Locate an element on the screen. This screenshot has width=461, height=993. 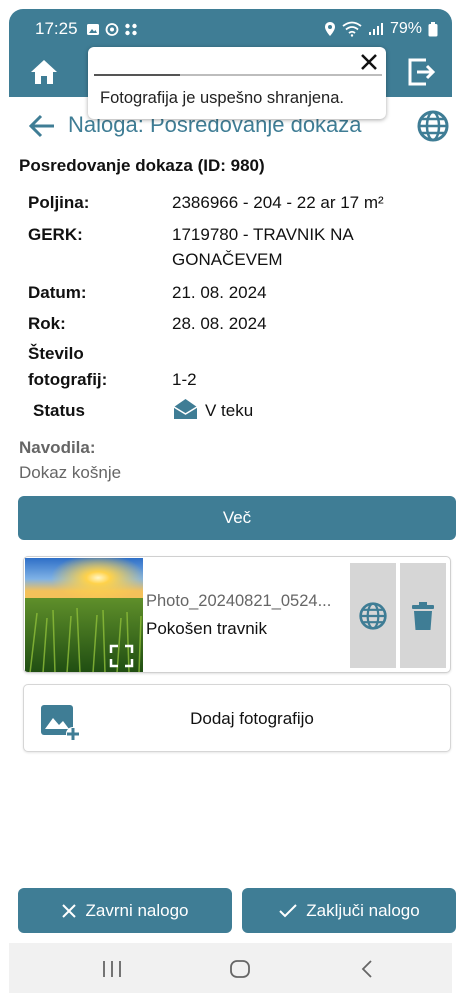
logout-icon is located at coordinates (422, 72).